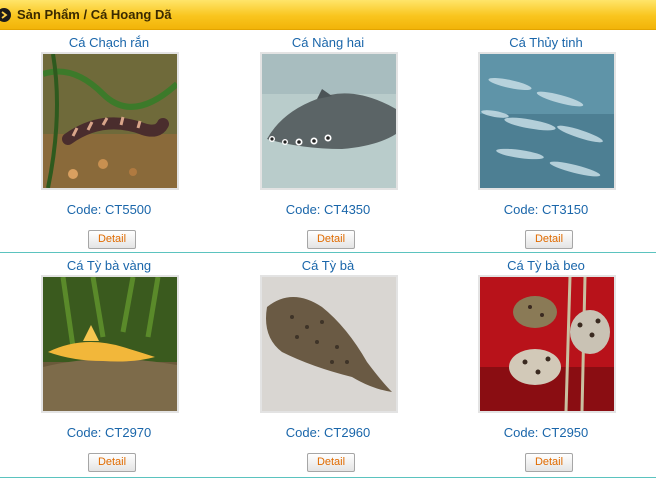 The height and width of the screenshot is (480, 656). I want to click on product-code: Code: CT4350, so click(328, 209).